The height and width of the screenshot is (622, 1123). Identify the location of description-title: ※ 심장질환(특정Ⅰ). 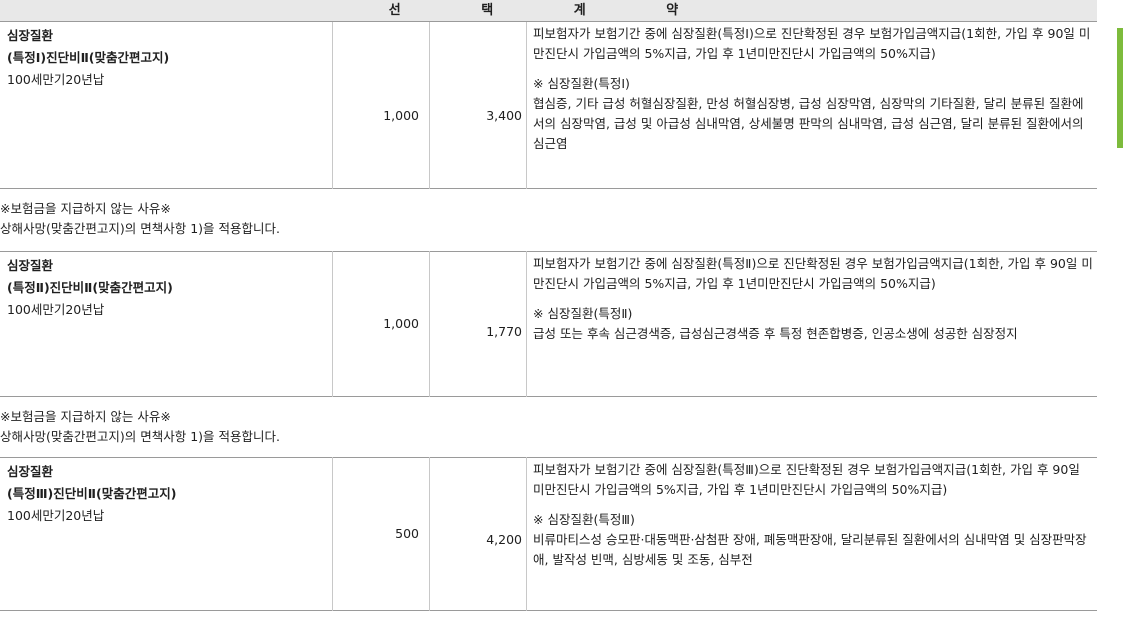
(581, 83).